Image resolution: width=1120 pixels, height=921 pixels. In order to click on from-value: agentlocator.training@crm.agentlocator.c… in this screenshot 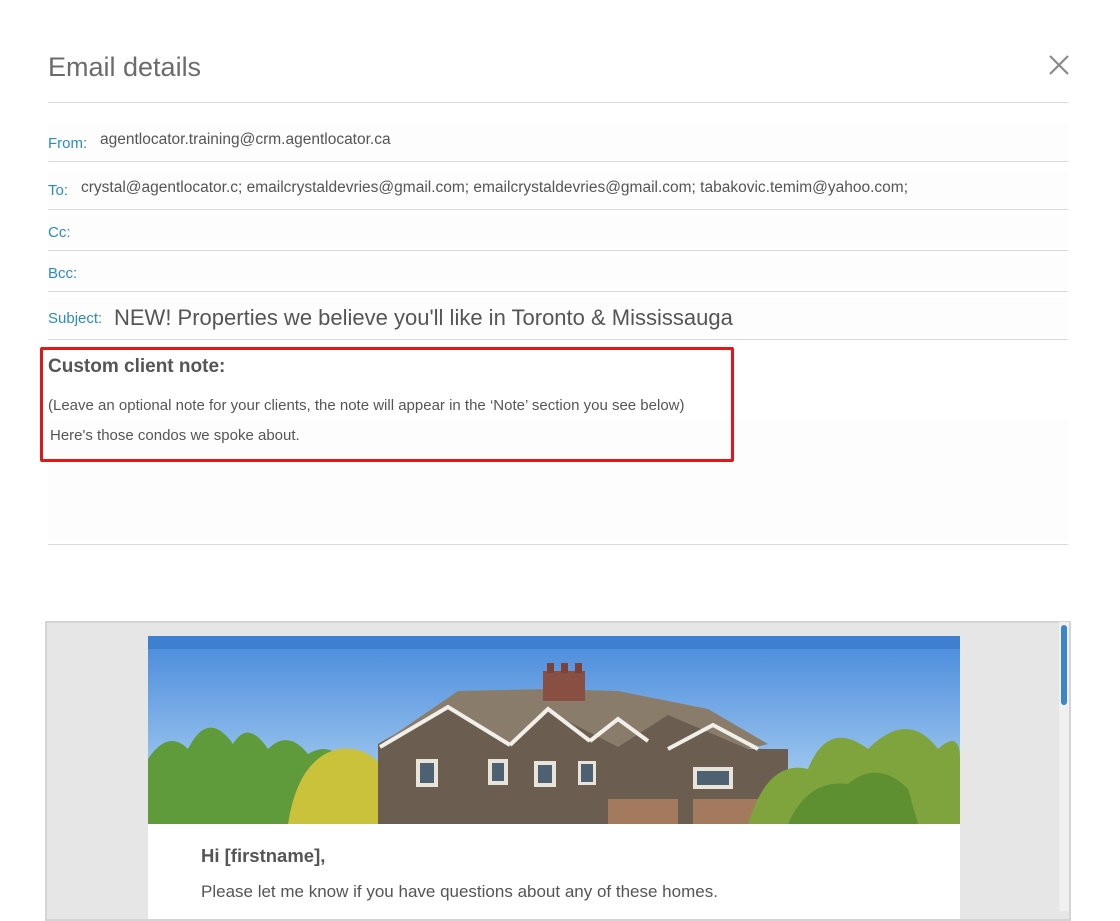, I will do `click(245, 139)`.